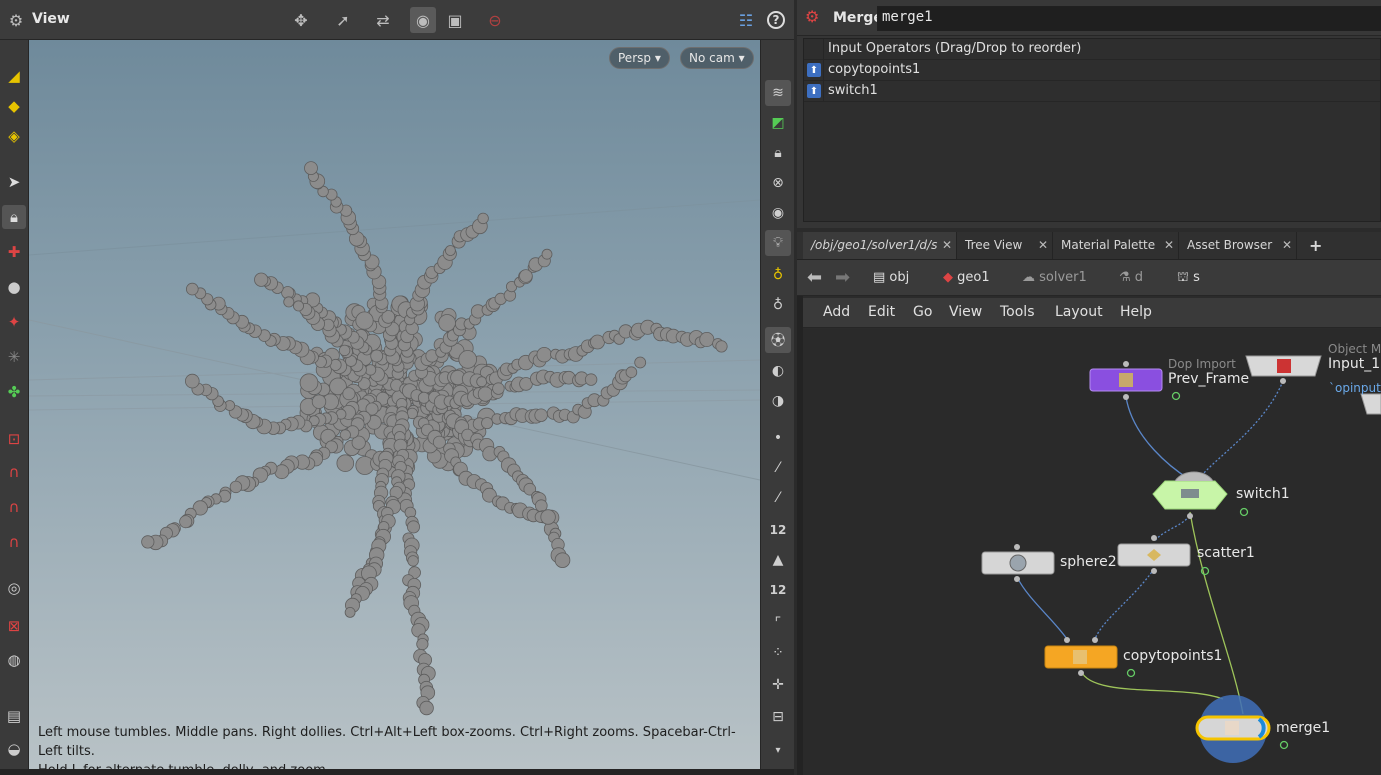 The width and height of the screenshot is (1381, 775). Describe the element at coordinates (778, 685) in the screenshot. I see `origin-icon: ✛` at that location.